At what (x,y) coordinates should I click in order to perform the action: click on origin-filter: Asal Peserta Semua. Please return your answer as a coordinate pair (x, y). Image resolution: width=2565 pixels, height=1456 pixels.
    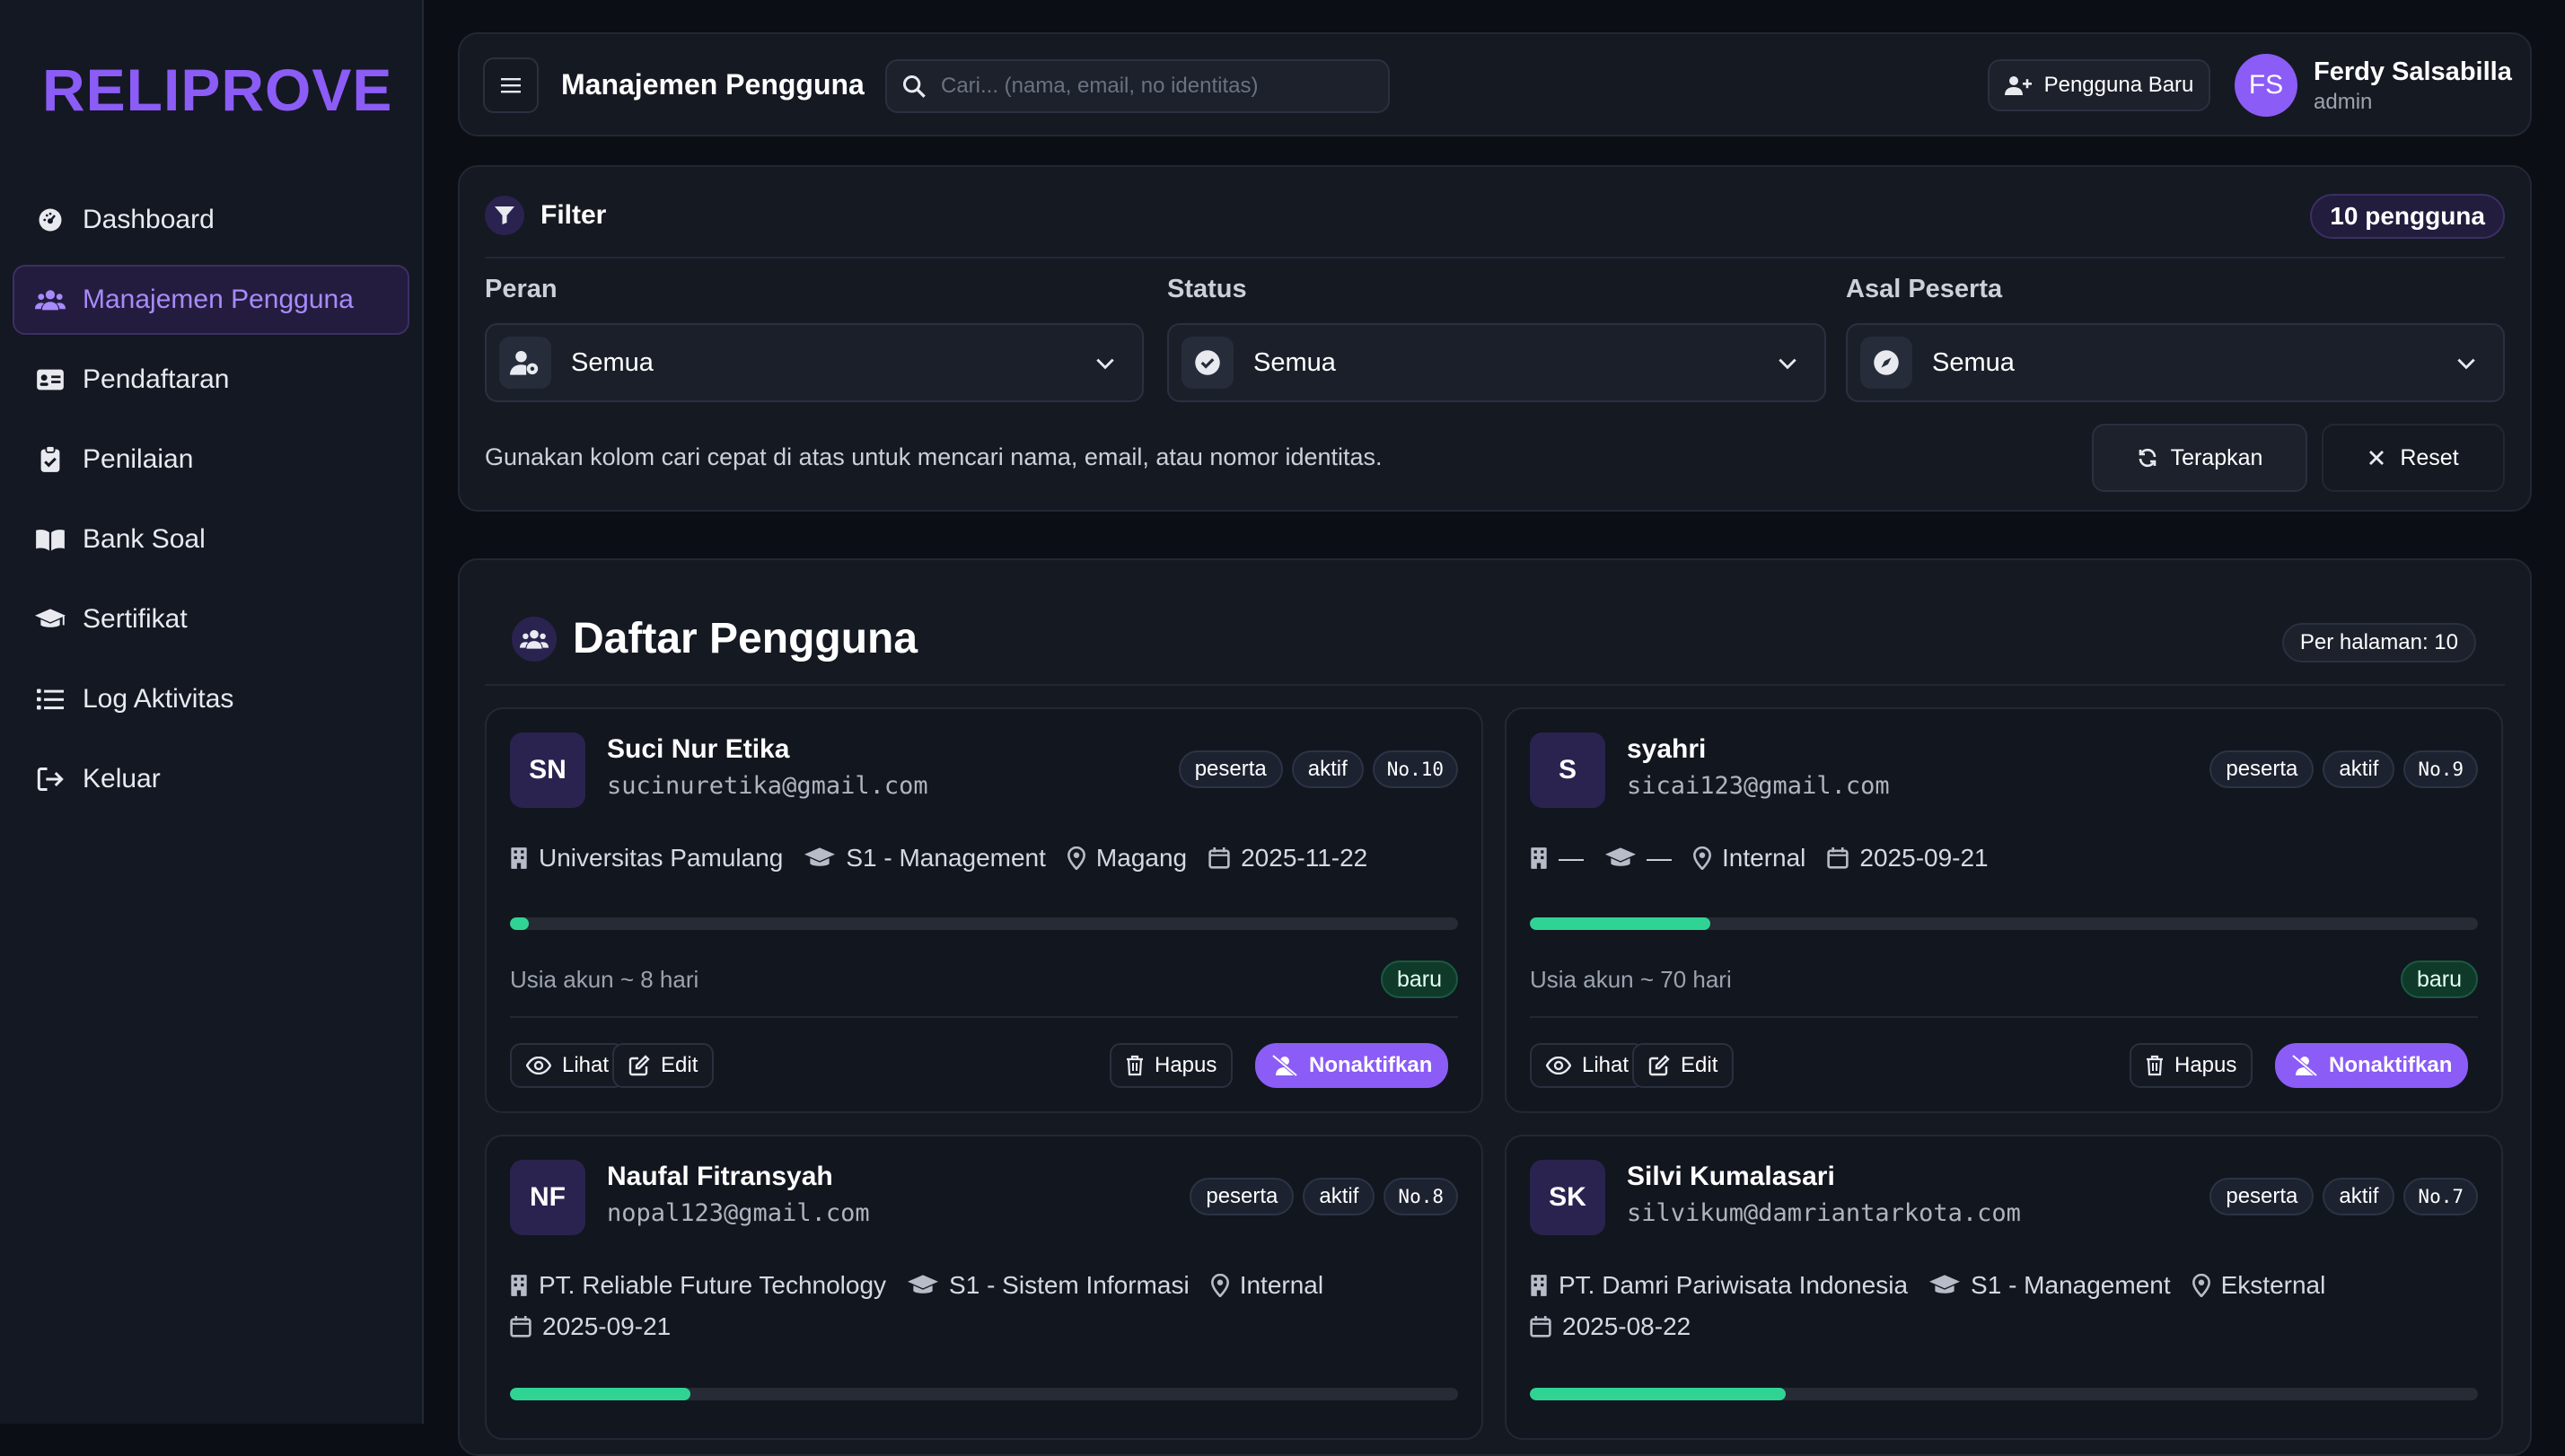
    Looking at the image, I should click on (2175, 338).